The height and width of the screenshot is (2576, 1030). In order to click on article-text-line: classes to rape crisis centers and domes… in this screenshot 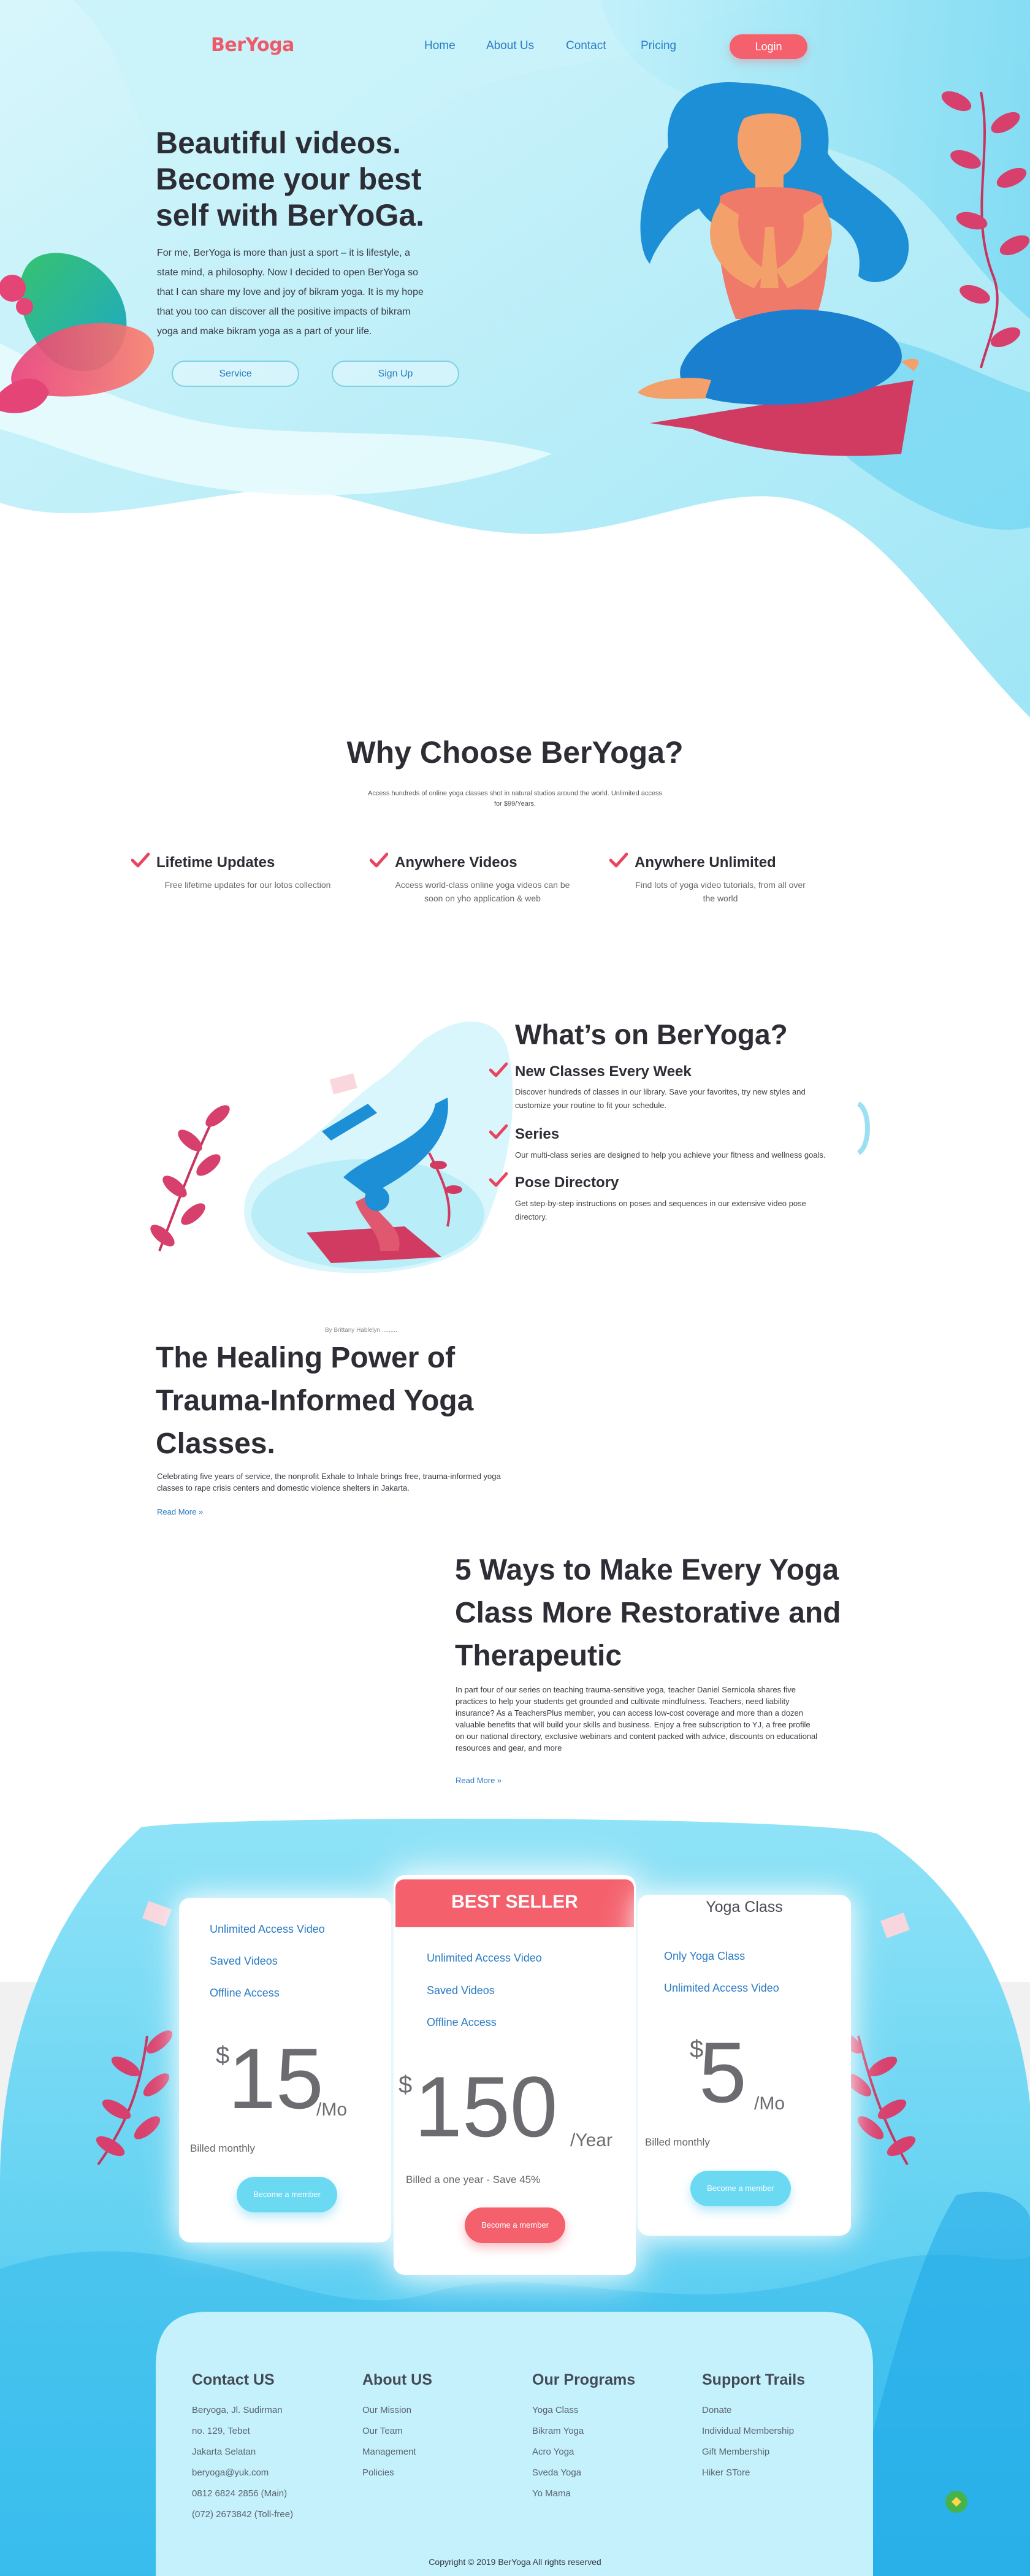, I will do `click(283, 1487)`.